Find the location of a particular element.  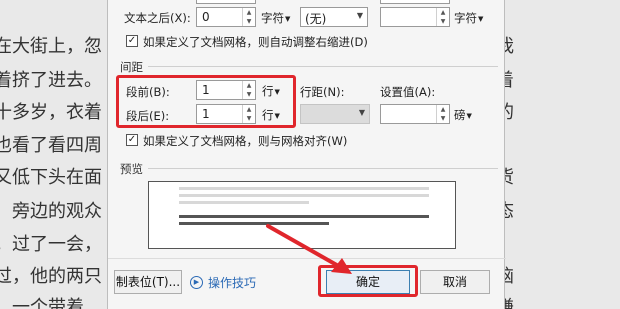

doc-line: 态 is located at coordinates (505, 211).